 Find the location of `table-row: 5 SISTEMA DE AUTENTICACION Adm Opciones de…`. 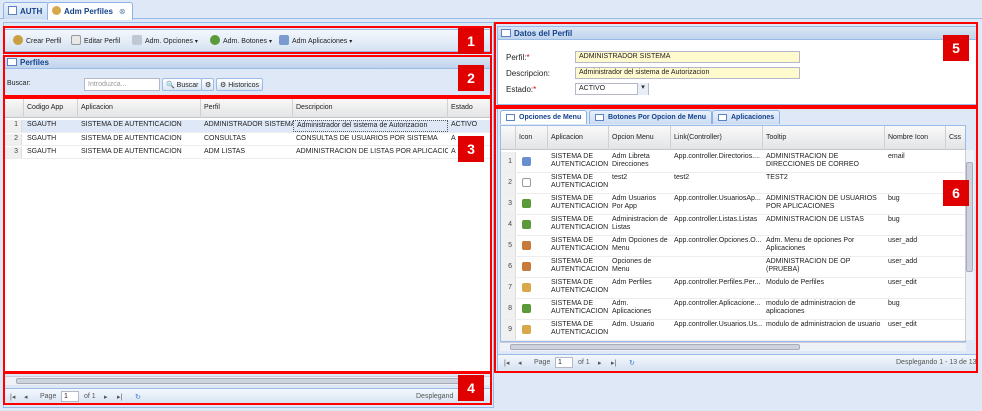

table-row: 5 SISTEMA DE AUTENTICACION Adm Opciones de… is located at coordinates (733, 246).